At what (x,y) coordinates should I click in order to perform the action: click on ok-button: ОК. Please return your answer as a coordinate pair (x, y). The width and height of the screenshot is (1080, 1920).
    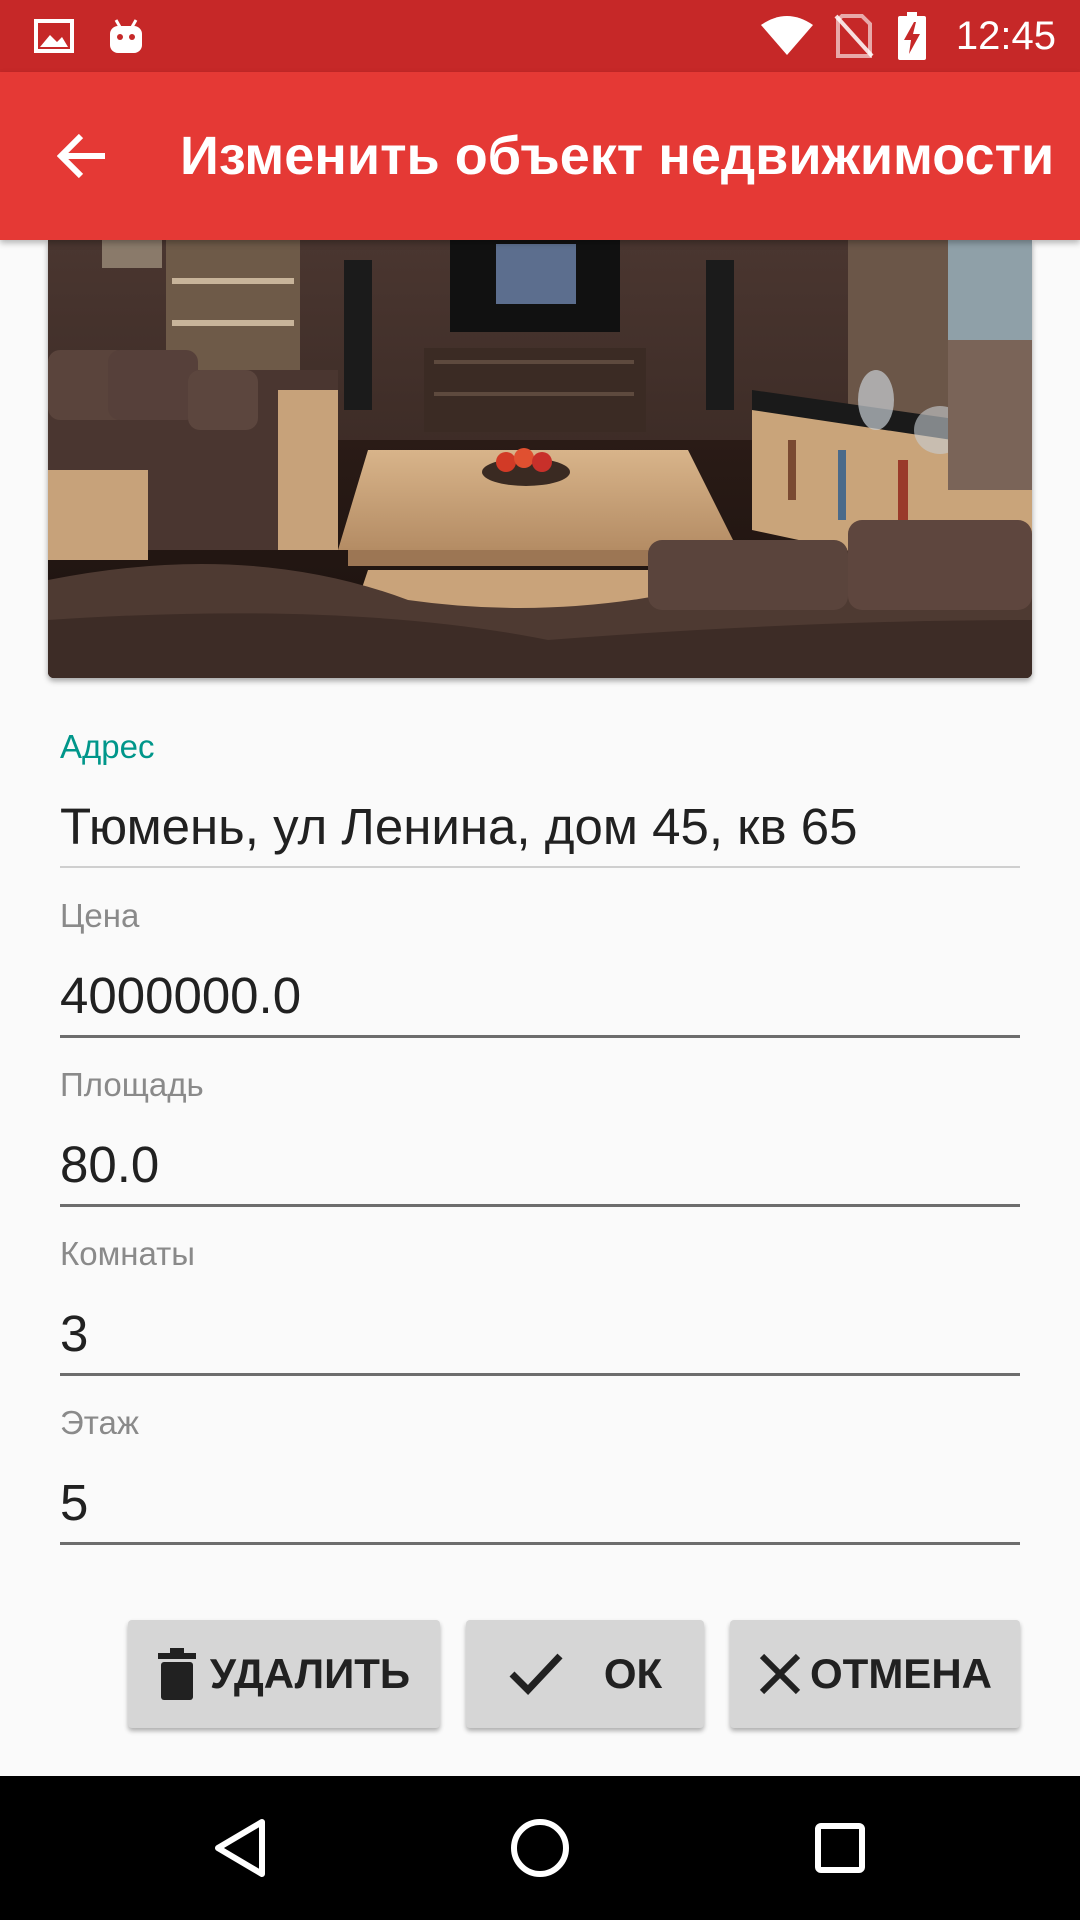
    Looking at the image, I should click on (585, 1674).